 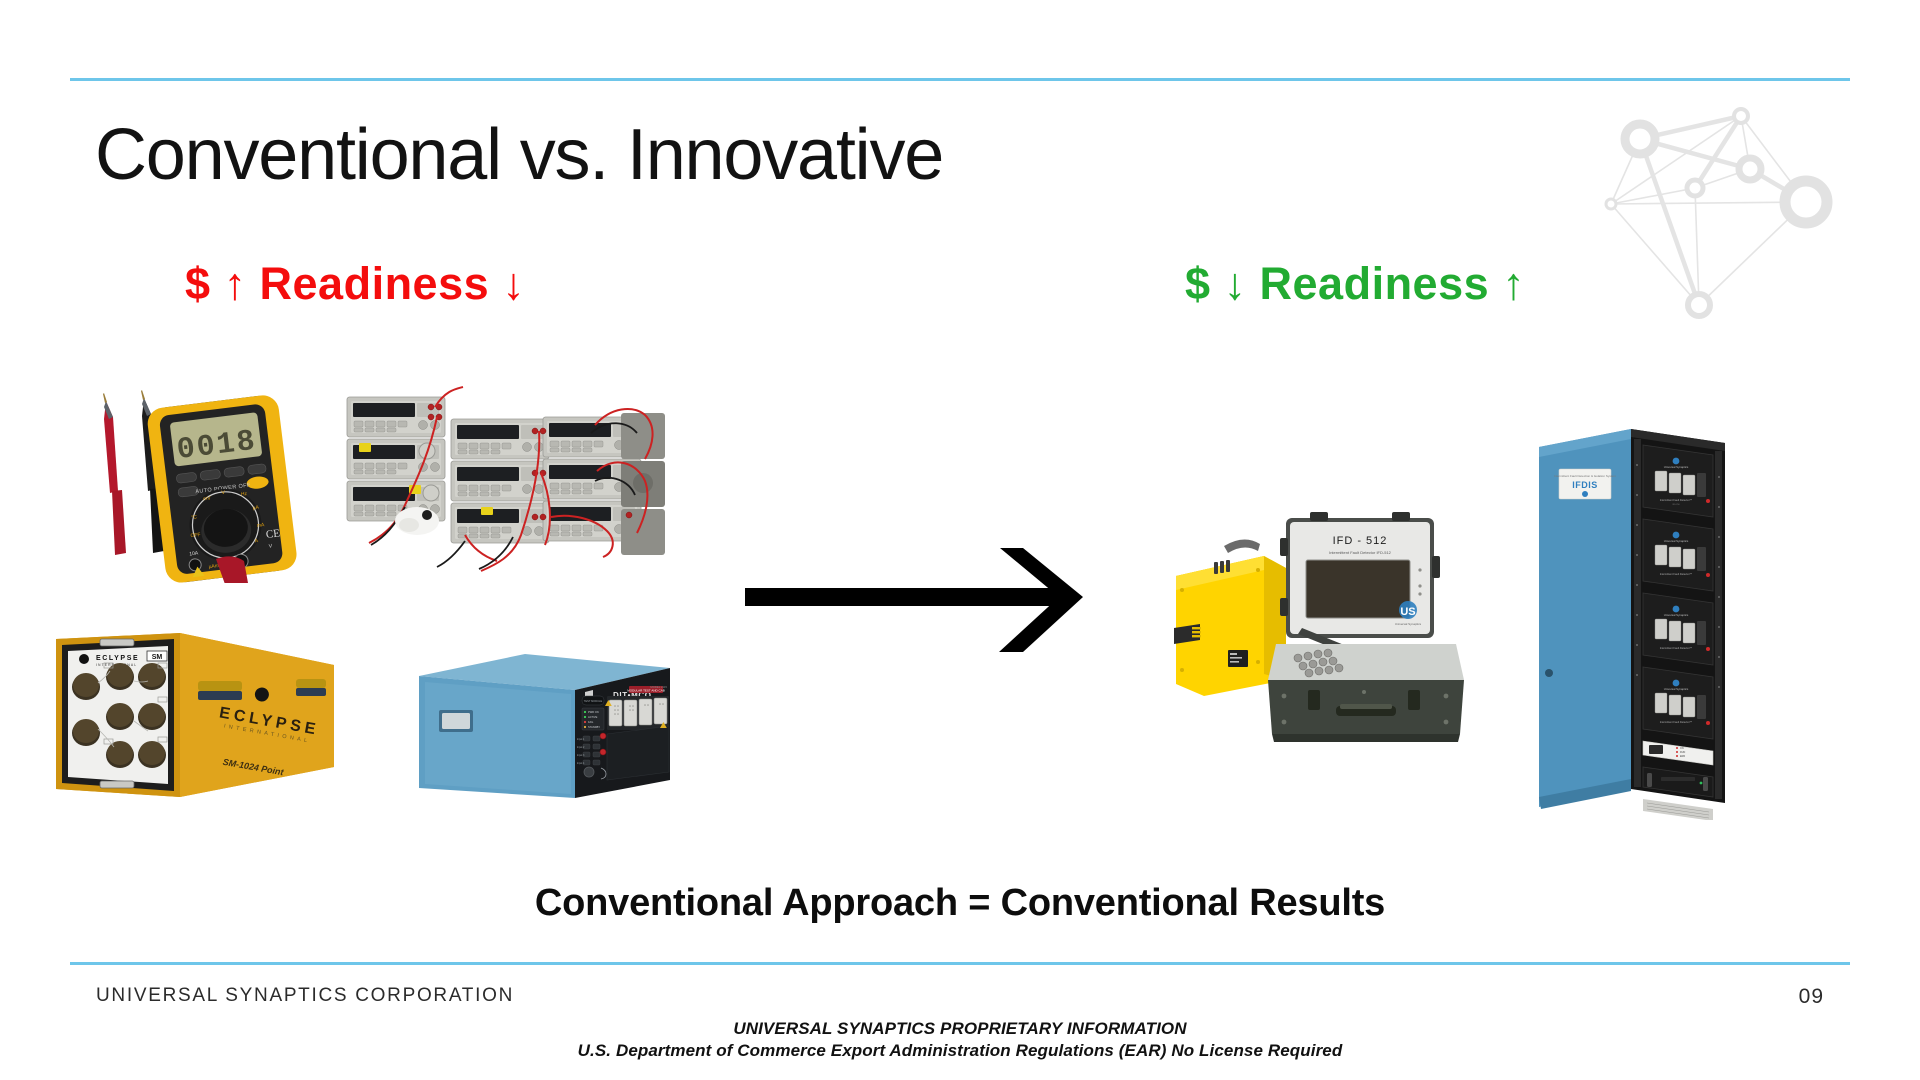 What do you see at coordinates (1682, 748) in the screenshot?
I see `svg-text: ON` at bounding box center [1682, 748].